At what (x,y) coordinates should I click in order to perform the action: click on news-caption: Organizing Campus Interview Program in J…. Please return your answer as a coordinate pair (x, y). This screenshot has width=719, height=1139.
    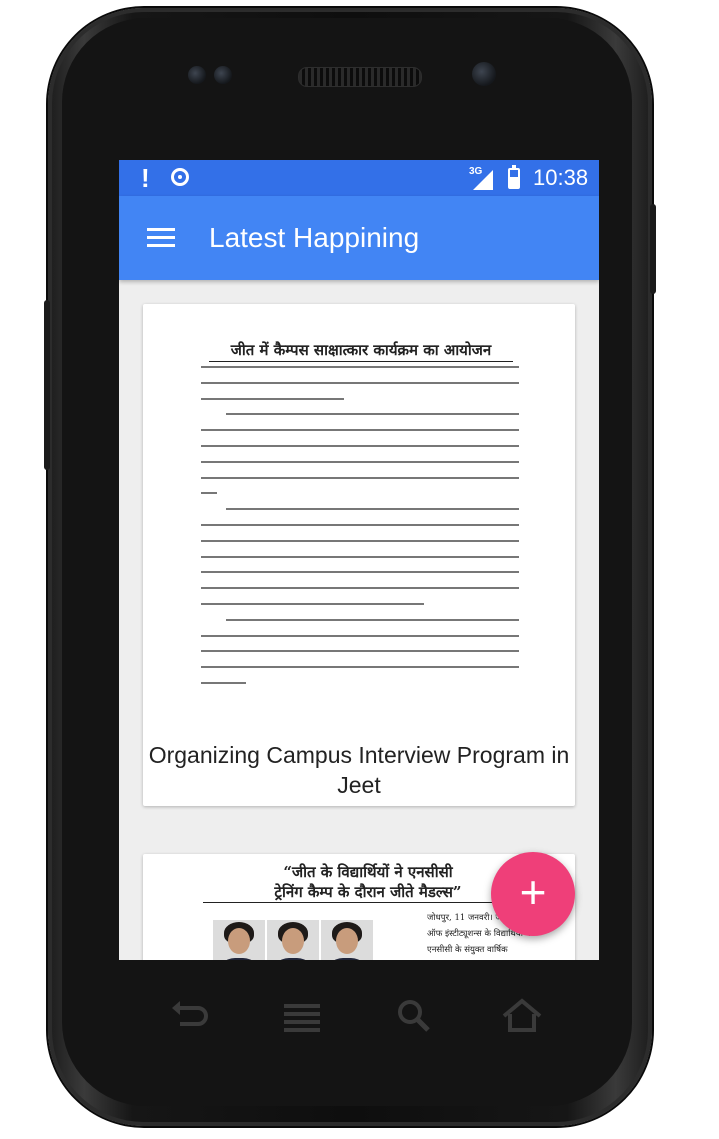
    Looking at the image, I should click on (359, 770).